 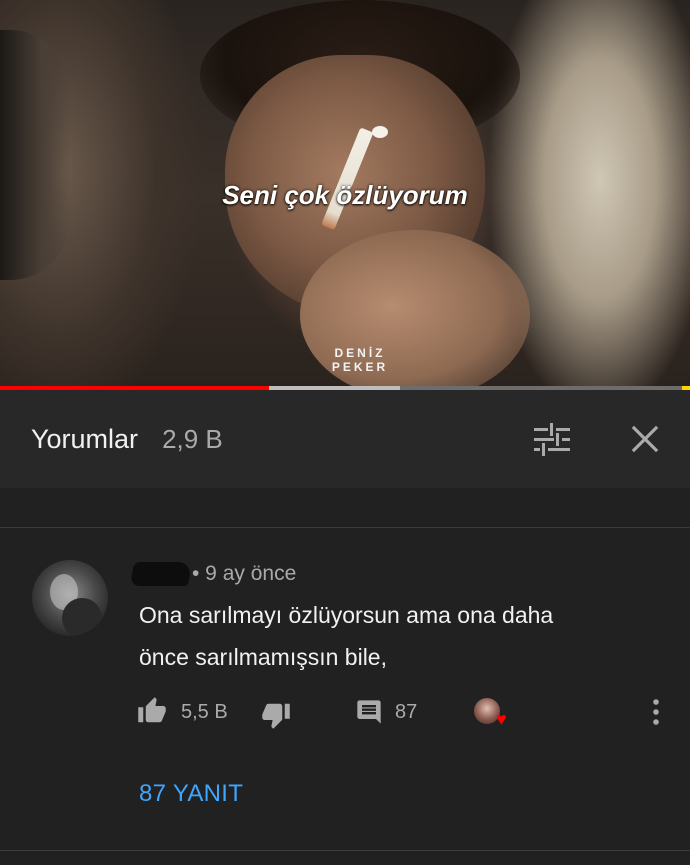 What do you see at coordinates (656, 713) in the screenshot?
I see `more-options-icon` at bounding box center [656, 713].